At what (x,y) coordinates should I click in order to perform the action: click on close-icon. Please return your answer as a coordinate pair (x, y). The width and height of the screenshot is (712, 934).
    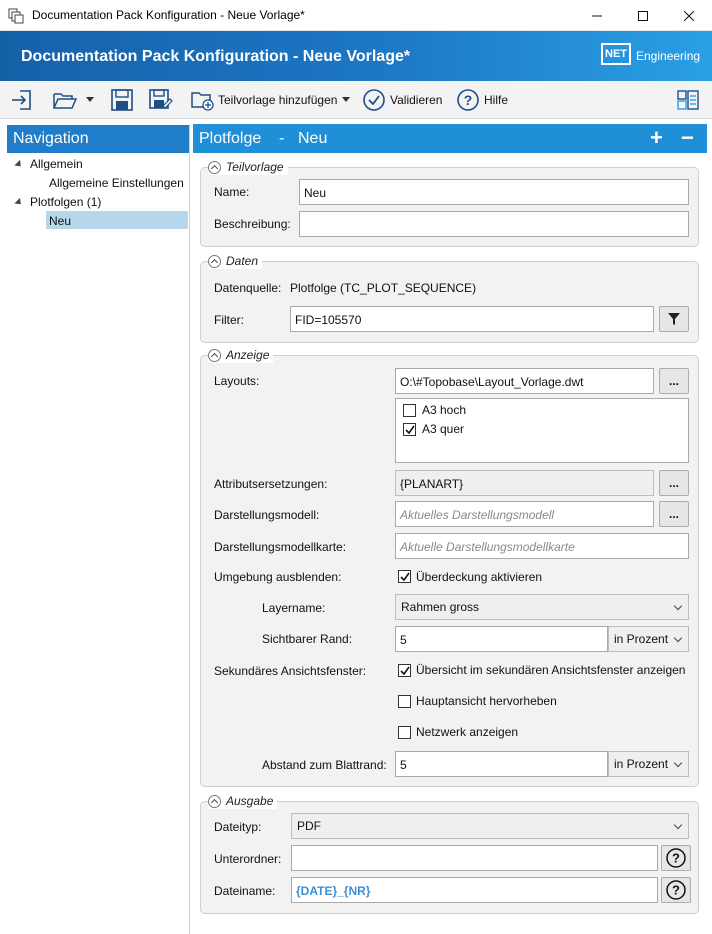
    Looking at the image, I should click on (689, 15).